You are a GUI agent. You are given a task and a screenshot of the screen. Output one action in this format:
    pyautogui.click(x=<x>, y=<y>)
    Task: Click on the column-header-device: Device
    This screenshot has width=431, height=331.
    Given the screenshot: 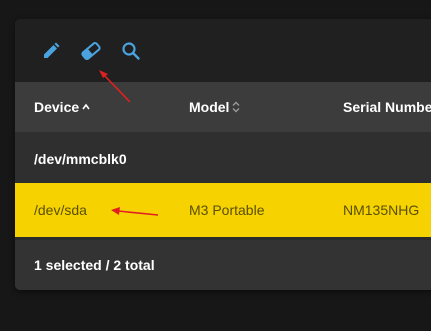 What is the action you would take?
    pyautogui.click(x=62, y=107)
    